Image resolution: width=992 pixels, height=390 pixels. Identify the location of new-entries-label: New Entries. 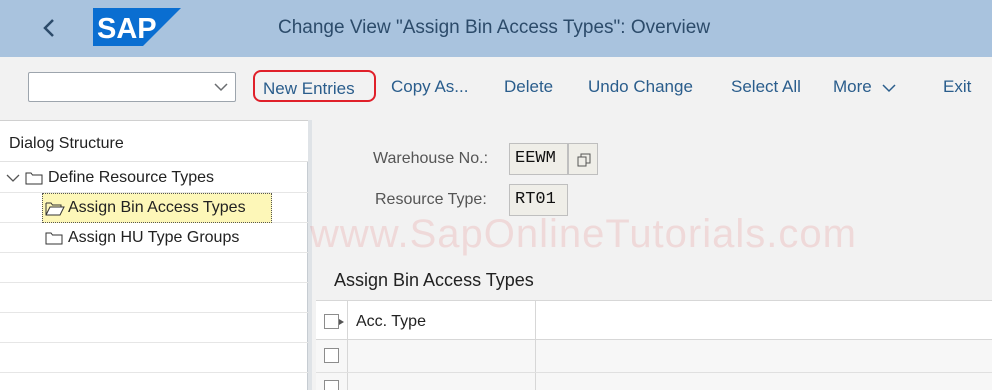
(309, 88).